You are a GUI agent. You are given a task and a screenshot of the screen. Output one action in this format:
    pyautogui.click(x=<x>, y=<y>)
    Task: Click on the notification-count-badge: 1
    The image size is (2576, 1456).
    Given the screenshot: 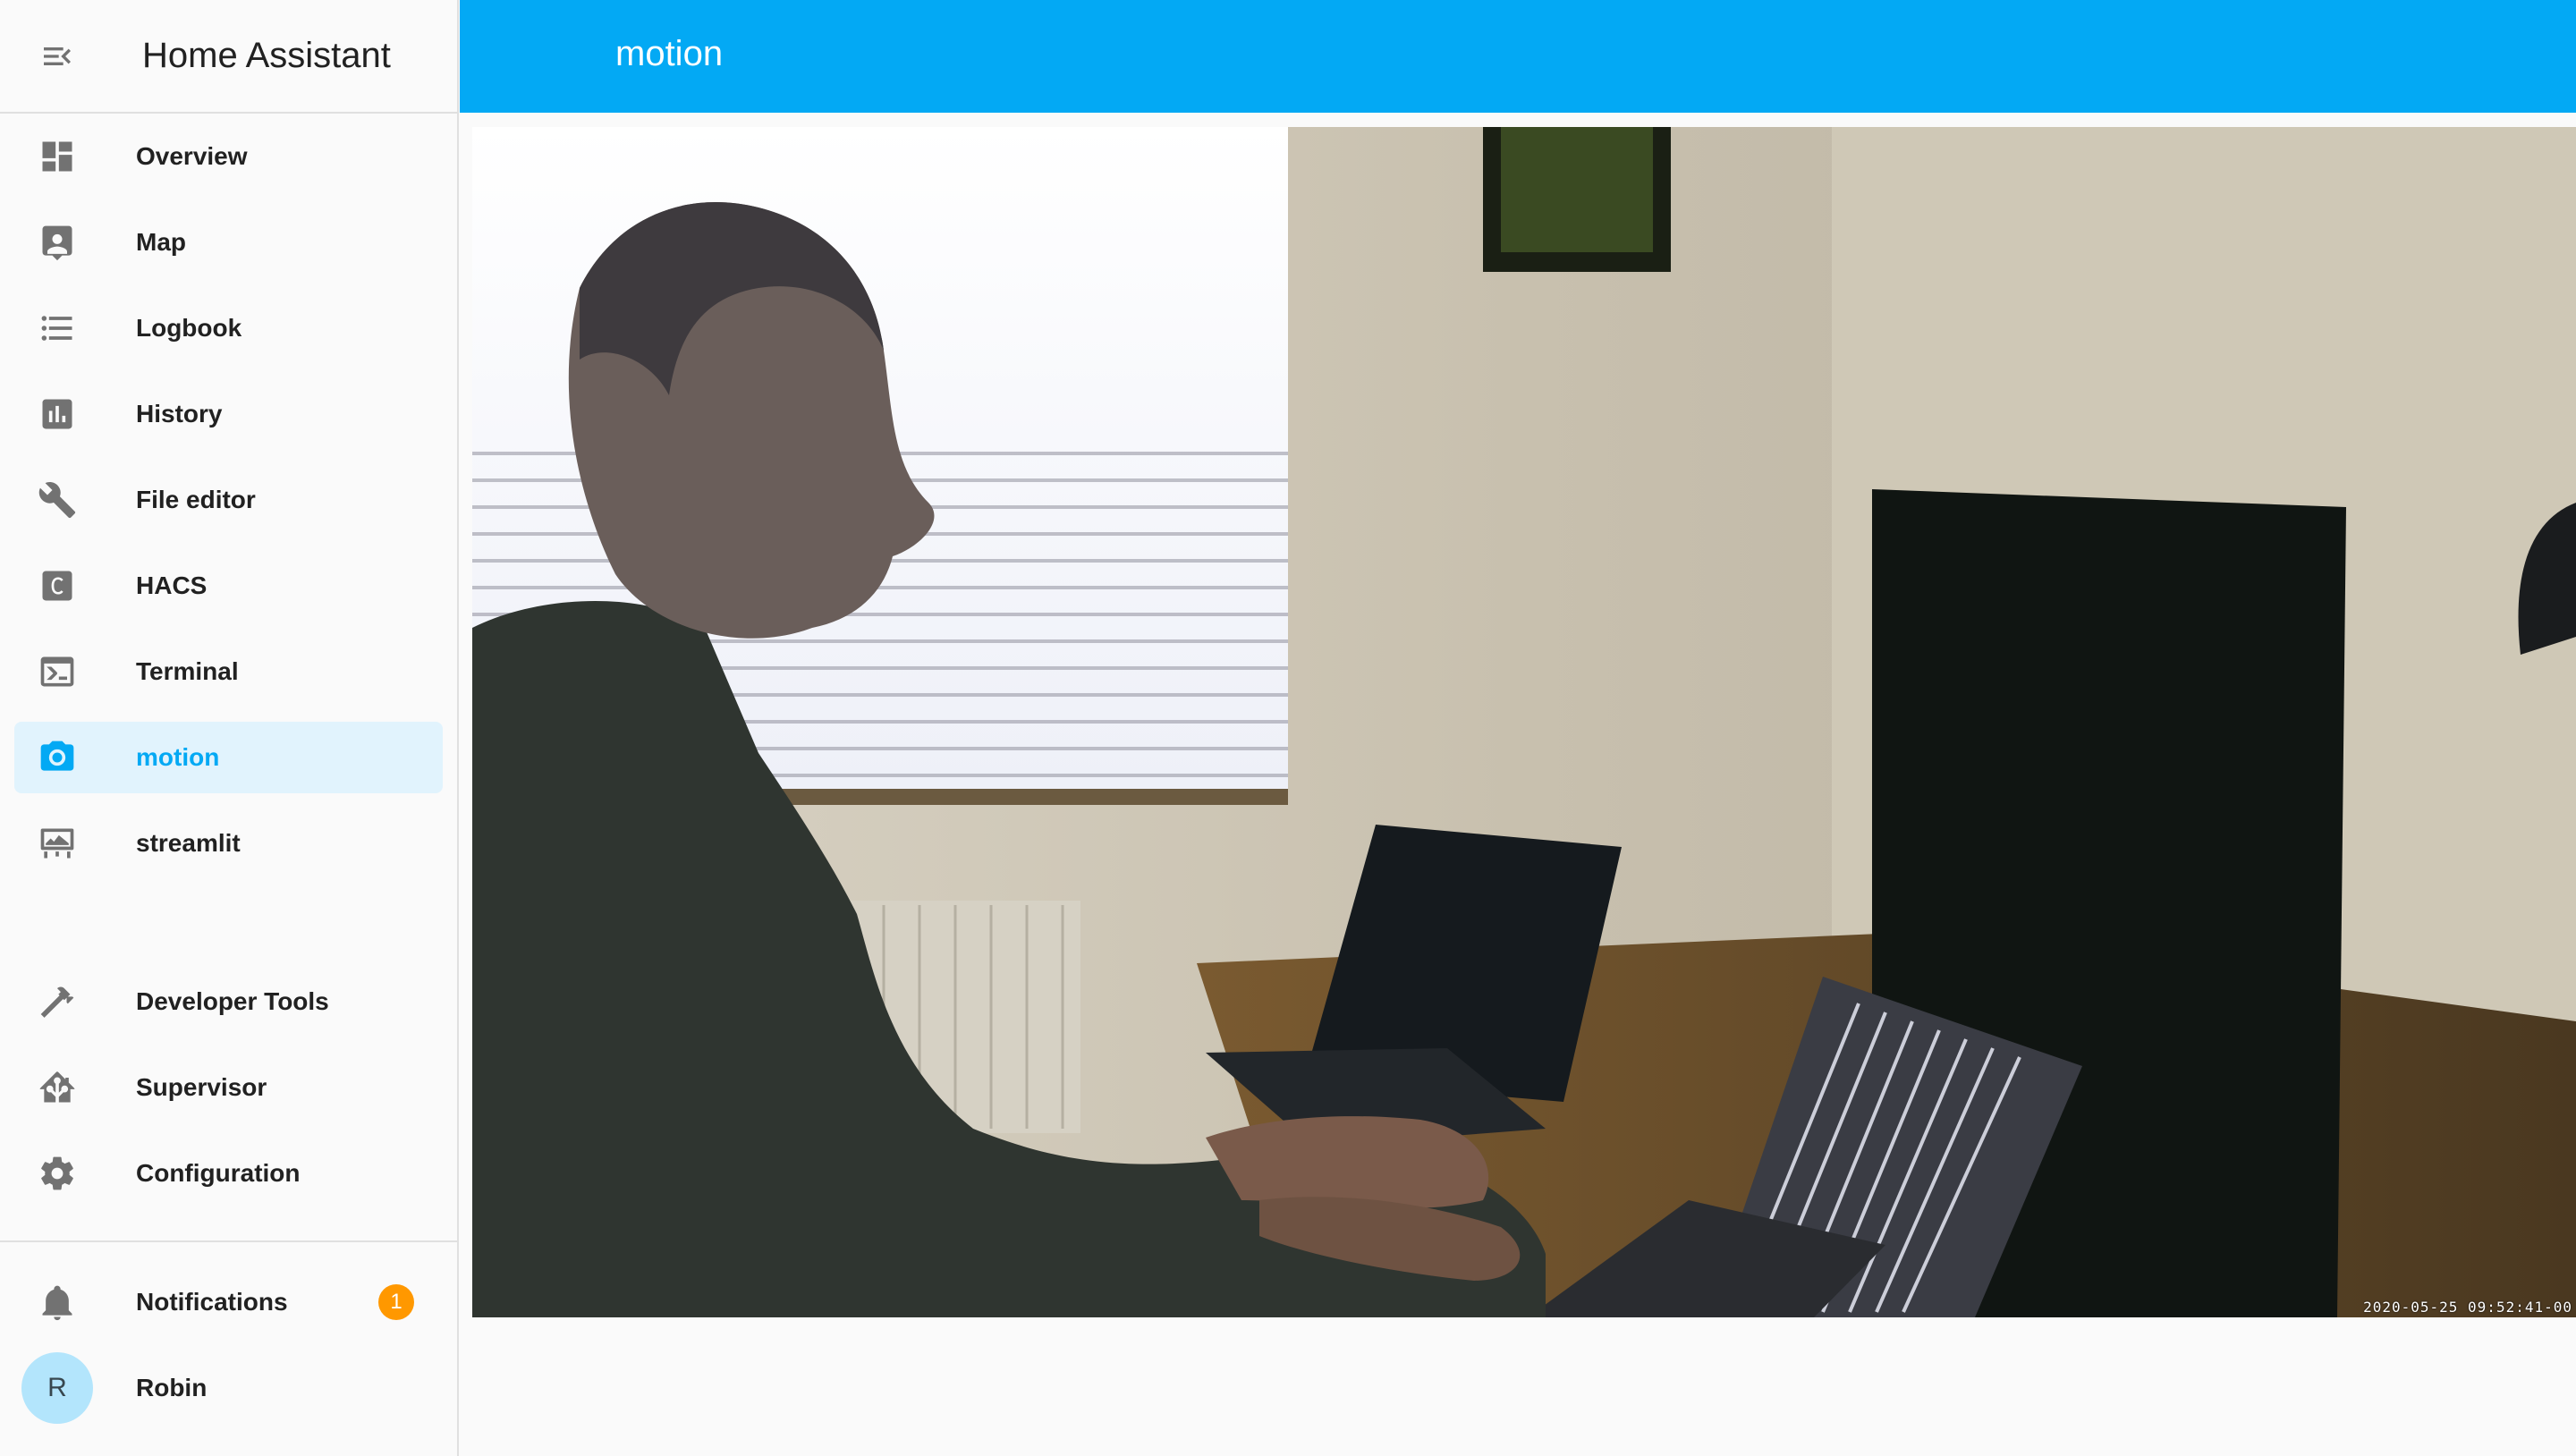 What is the action you would take?
    pyautogui.click(x=396, y=1302)
    